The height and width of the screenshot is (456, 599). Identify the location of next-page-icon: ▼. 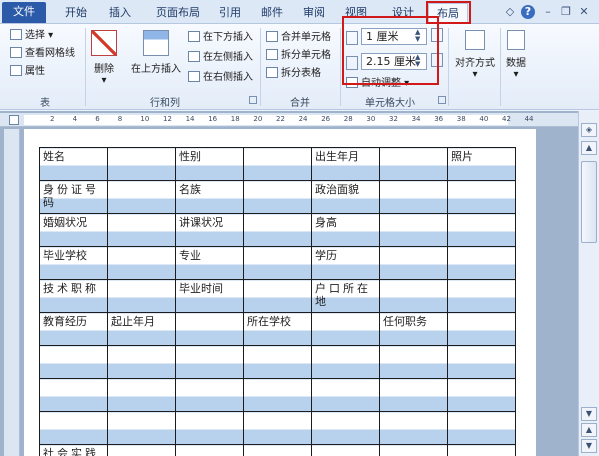
(589, 446).